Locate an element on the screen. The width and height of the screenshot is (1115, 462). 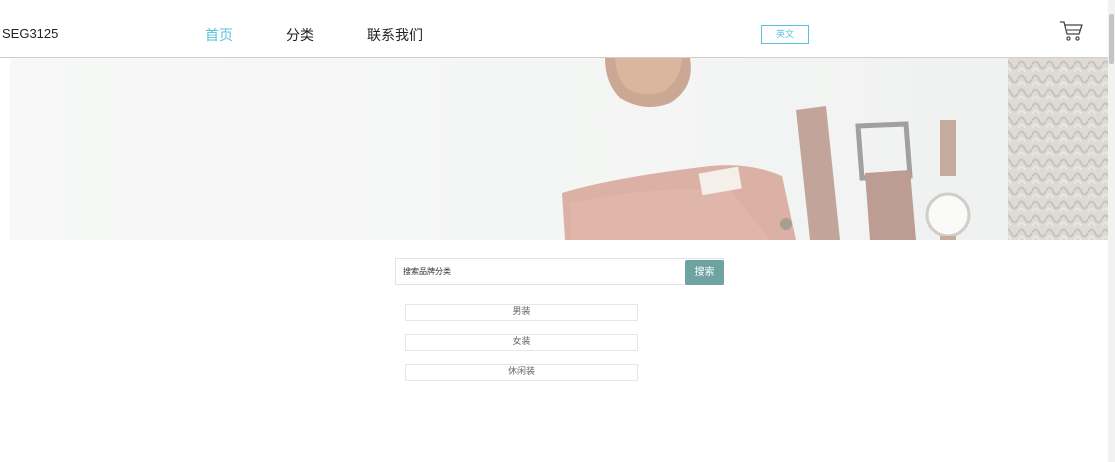
page-scrollbar is located at coordinates (1111, 231).